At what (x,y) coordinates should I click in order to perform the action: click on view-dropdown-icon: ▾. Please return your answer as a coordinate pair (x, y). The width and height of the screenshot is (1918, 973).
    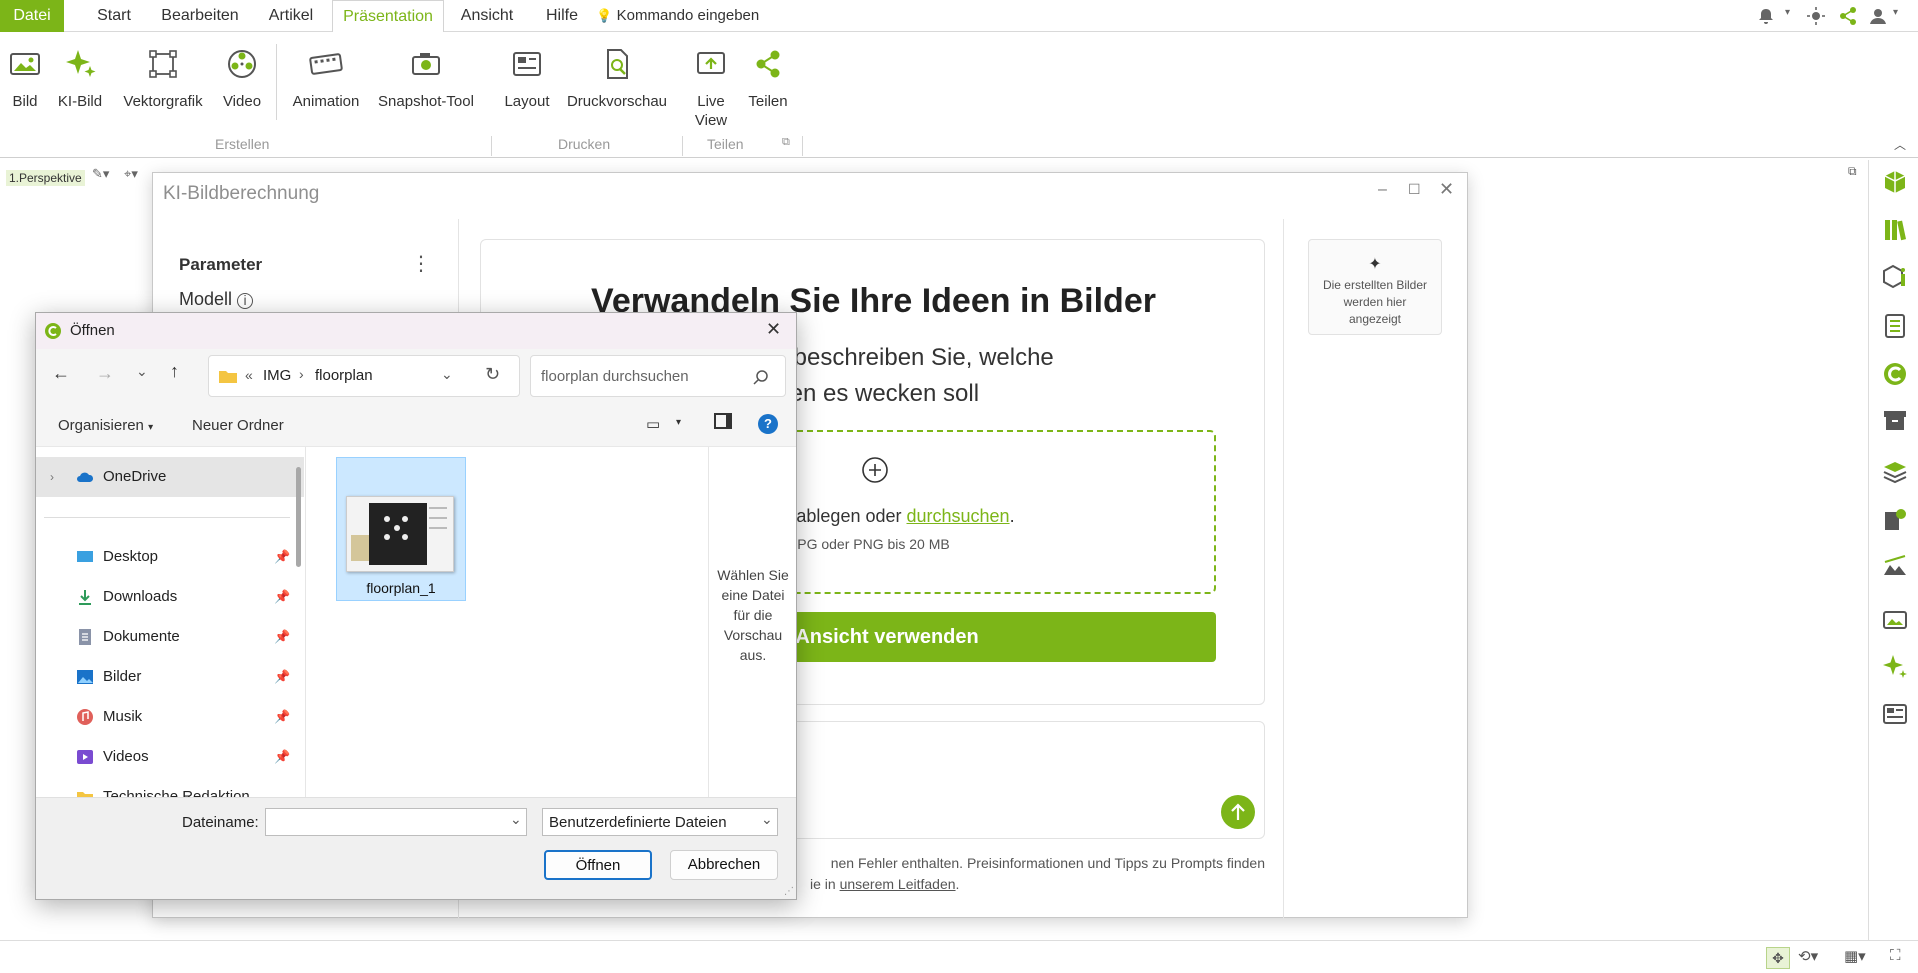
    Looking at the image, I should click on (678, 422).